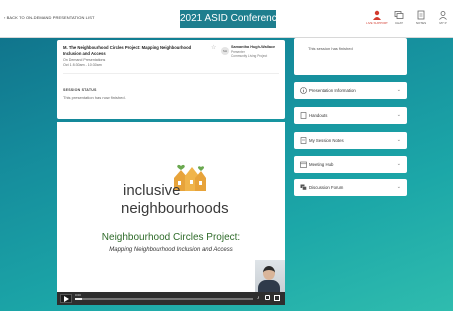  I want to click on profile-icon, so click(443, 15).